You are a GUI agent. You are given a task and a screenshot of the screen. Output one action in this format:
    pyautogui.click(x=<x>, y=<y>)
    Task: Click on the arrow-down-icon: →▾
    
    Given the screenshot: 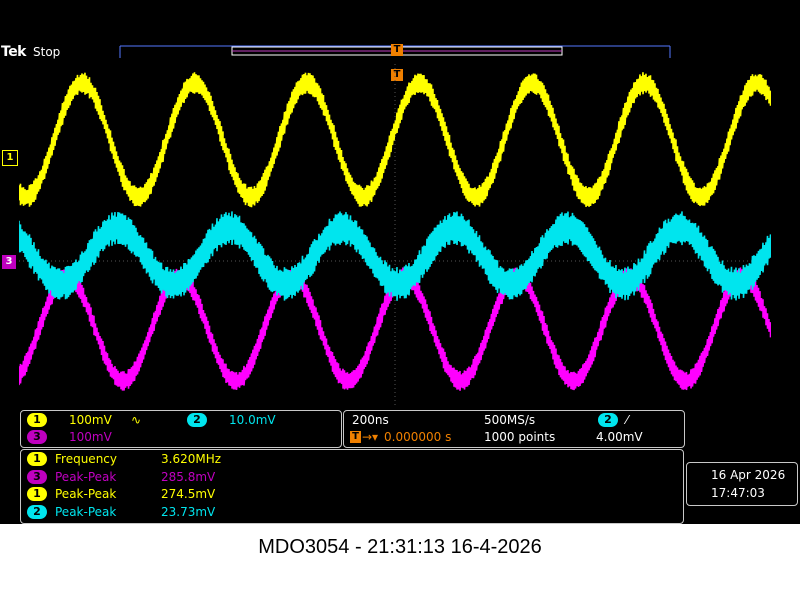 What is the action you would take?
    pyautogui.click(x=370, y=437)
    